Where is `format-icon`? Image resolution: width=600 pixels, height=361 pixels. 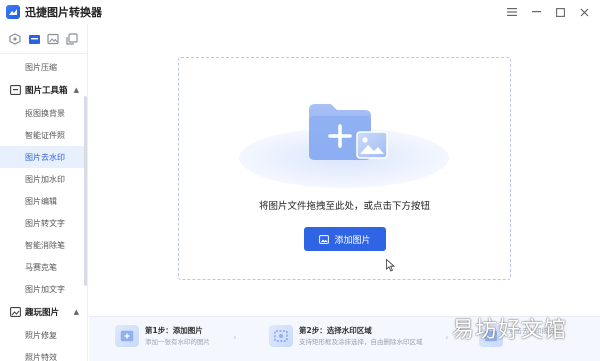
format-icon is located at coordinates (15, 39).